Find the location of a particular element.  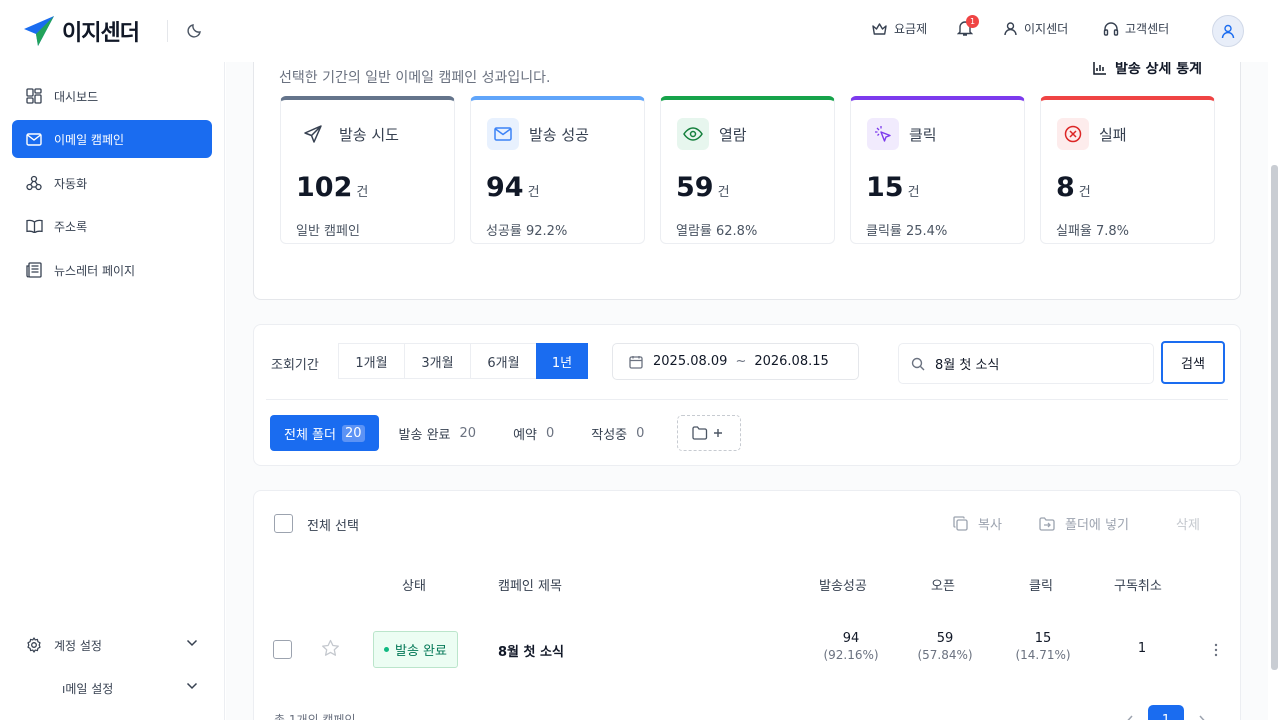

user-avatar is located at coordinates (1228, 31).